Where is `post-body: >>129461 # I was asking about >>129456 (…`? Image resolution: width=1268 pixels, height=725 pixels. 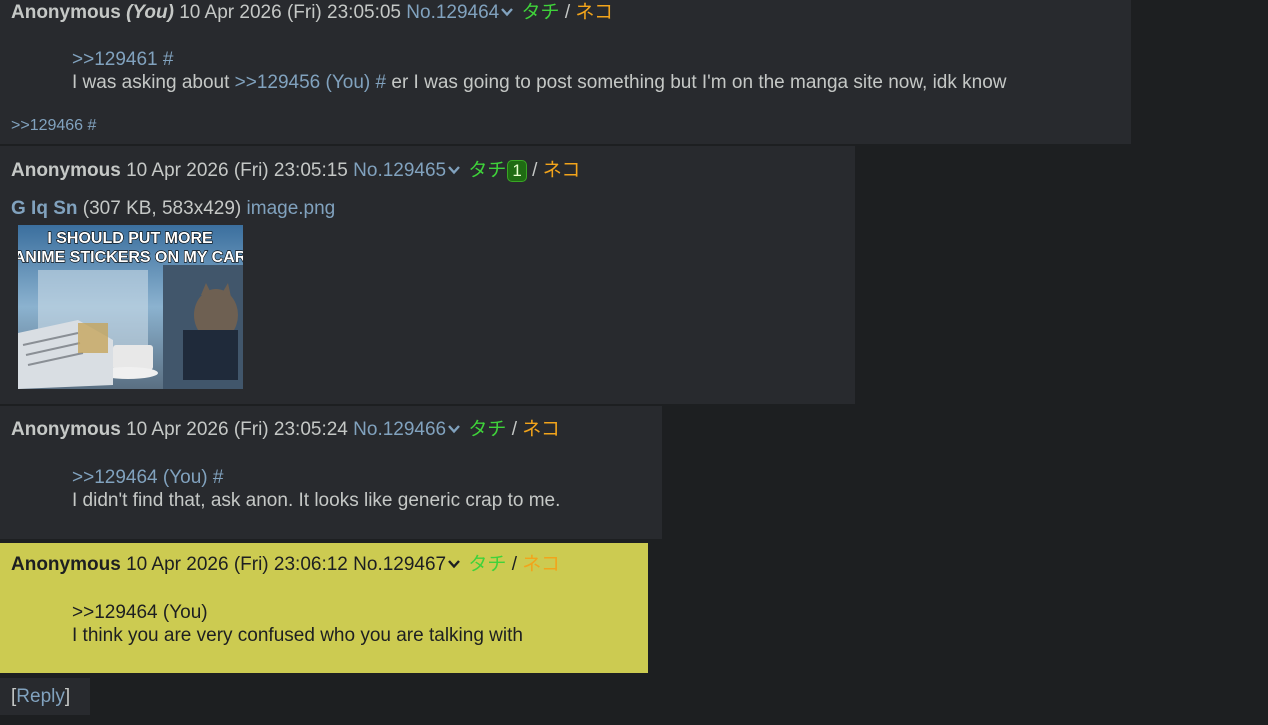
post-body: >>129461 # I was asking about >>129456 (… is located at coordinates (539, 71).